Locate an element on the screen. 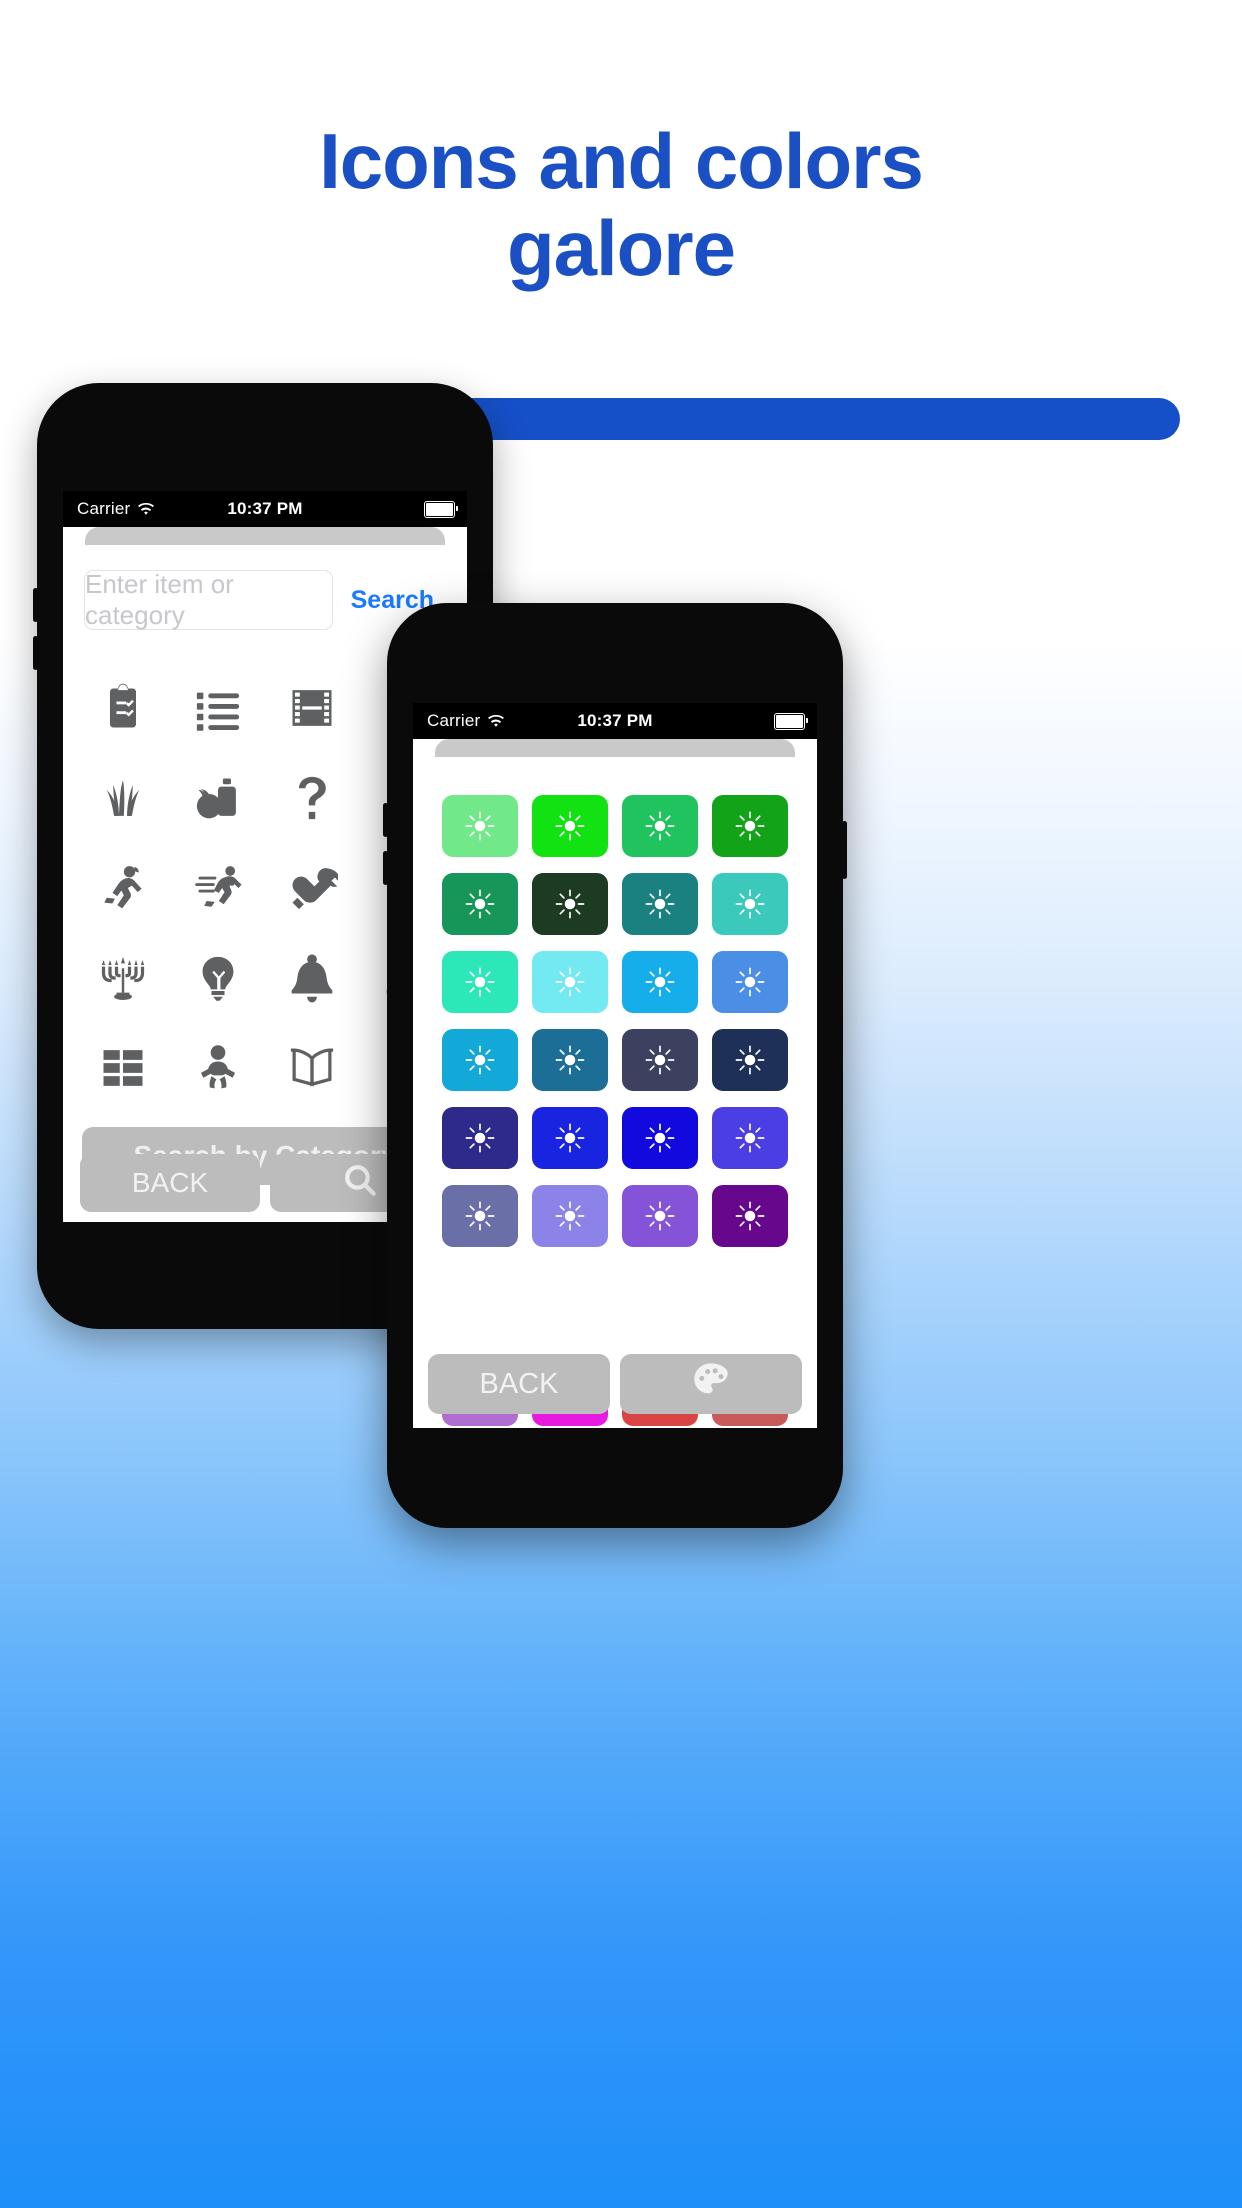 This screenshot has height=2208, width=1242. icon-cell-menorah is located at coordinates (123, 980).